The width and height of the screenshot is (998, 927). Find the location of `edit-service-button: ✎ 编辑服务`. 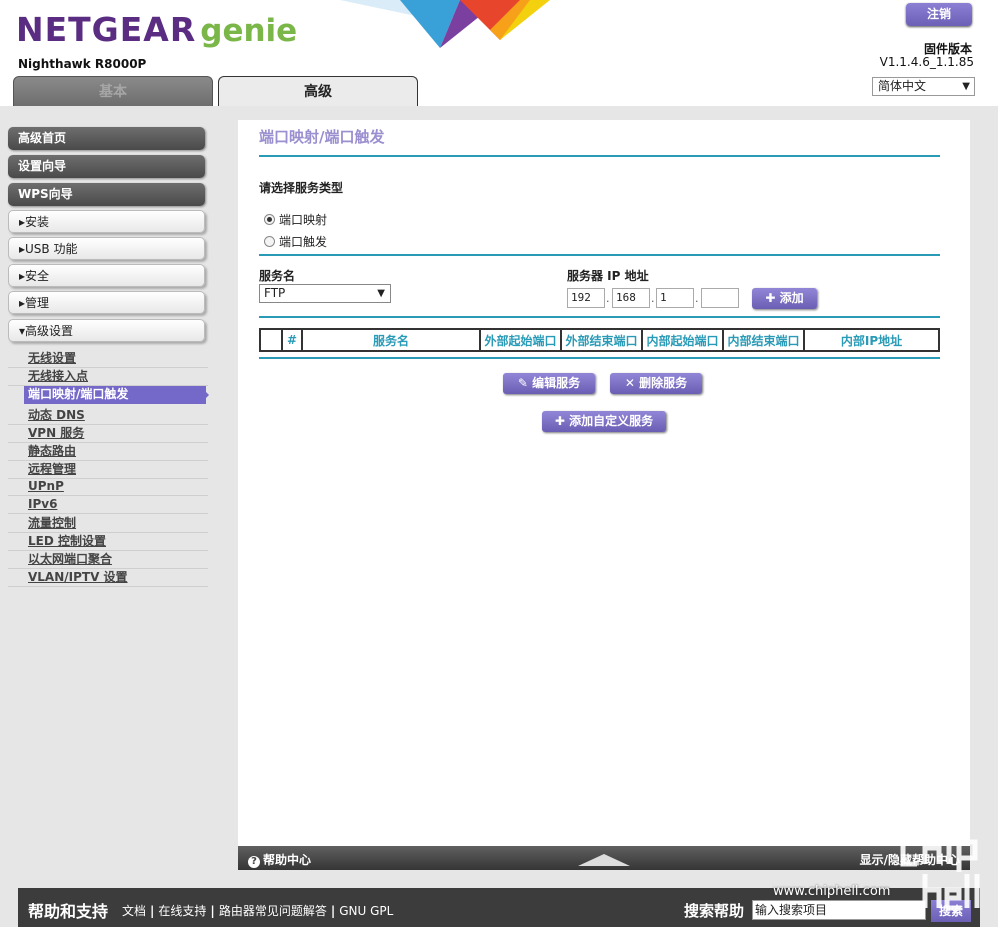

edit-service-button: ✎ 编辑服务 is located at coordinates (549, 383).